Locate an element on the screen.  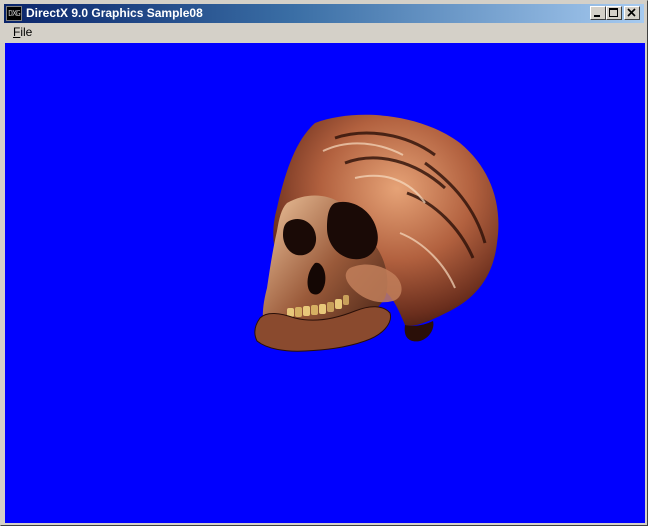
maximize-button is located at coordinates (614, 13).